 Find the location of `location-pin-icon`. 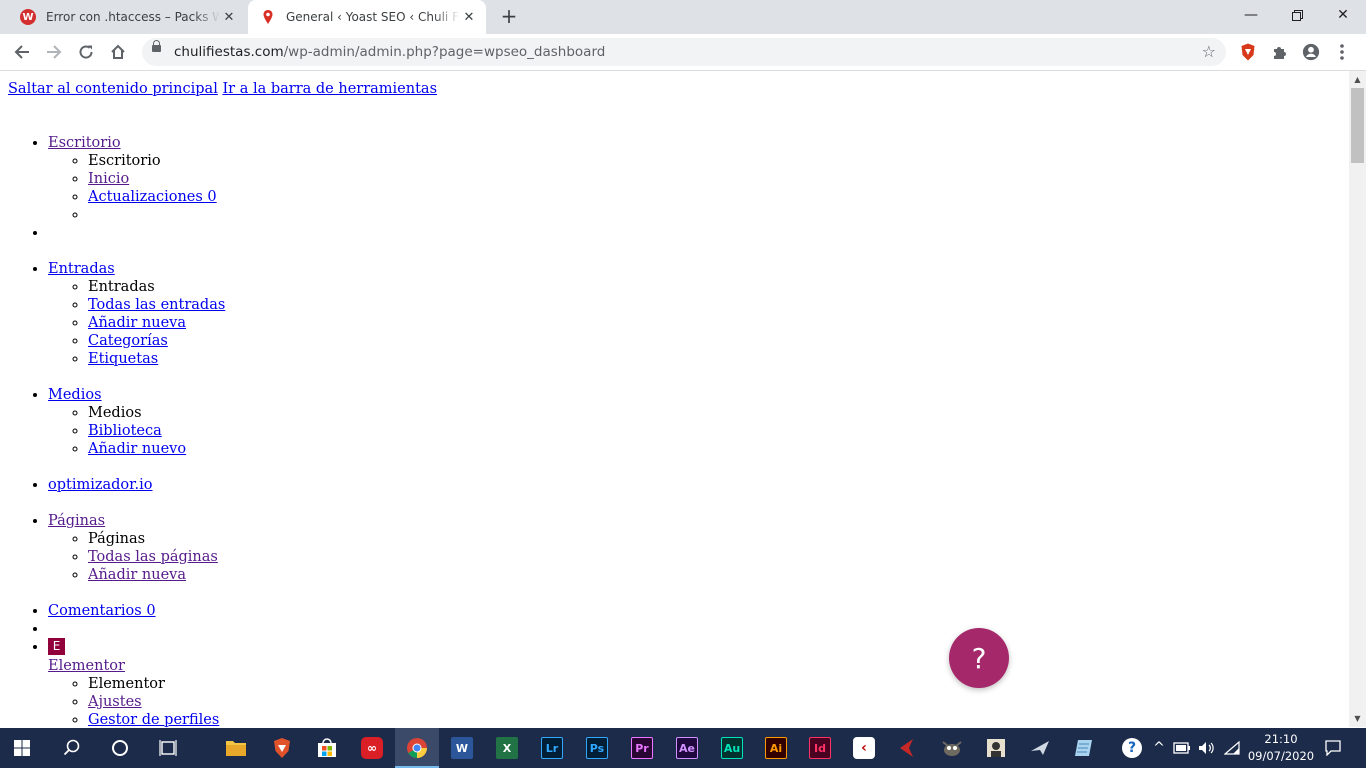

location-pin-icon is located at coordinates (268, 17).